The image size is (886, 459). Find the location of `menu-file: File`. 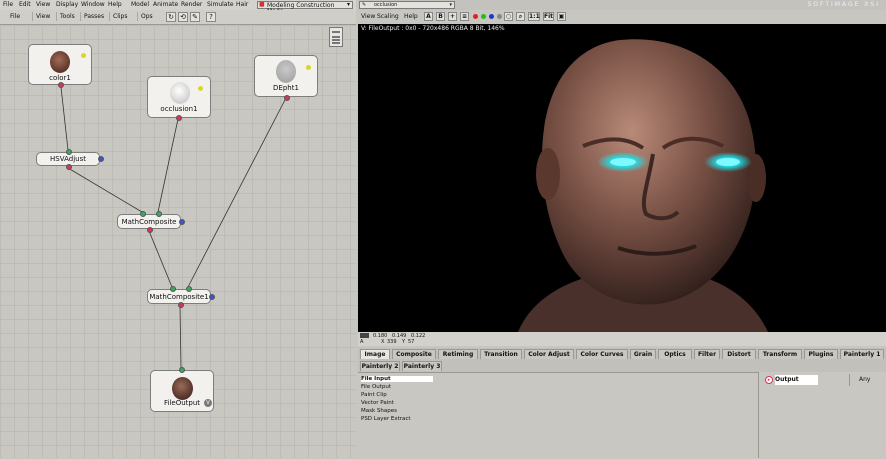

menu-file: File is located at coordinates (8, 4).